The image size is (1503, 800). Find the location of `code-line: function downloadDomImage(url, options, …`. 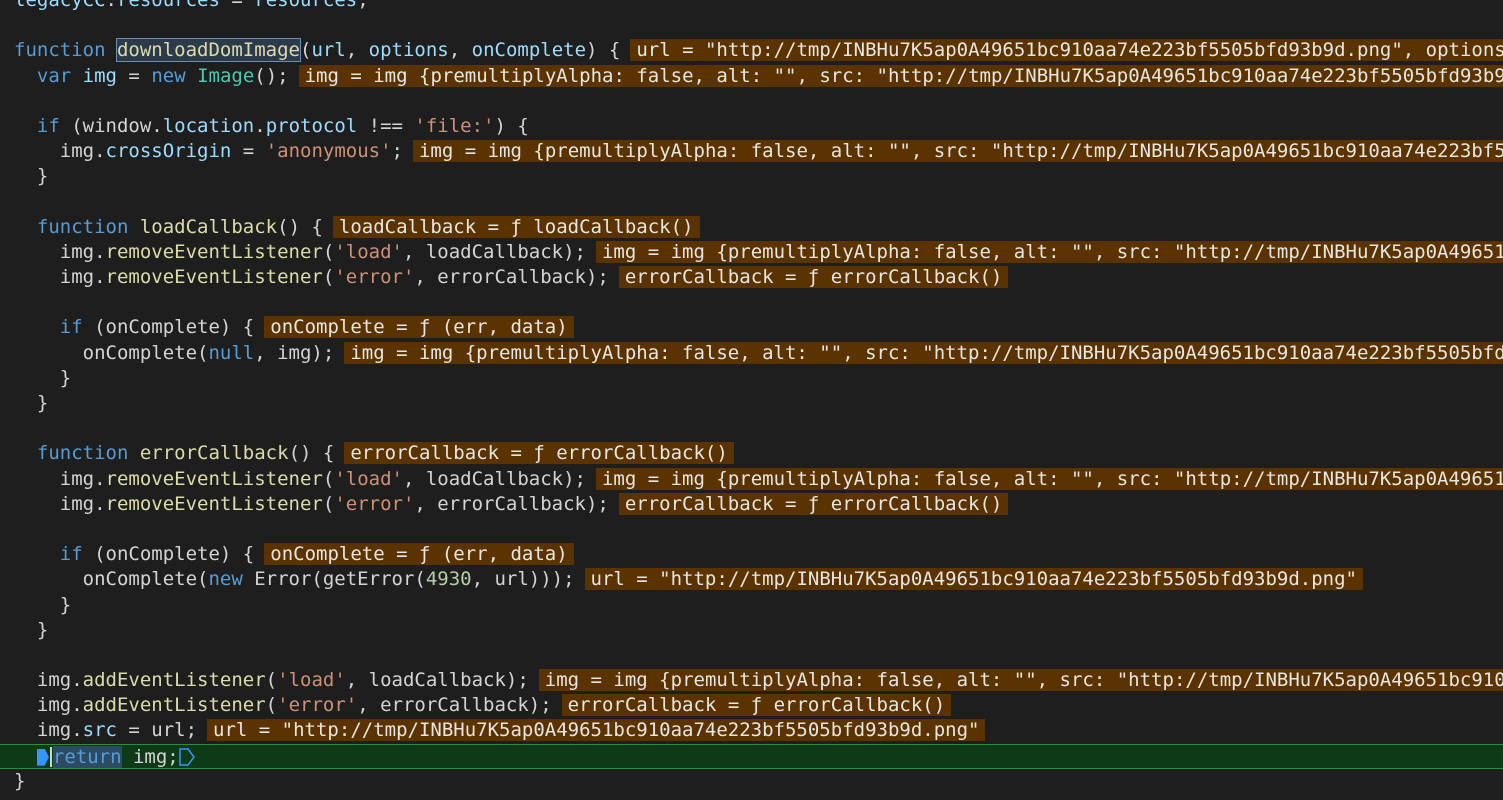

code-line: function downloadDomImage(url, options, … is located at coordinates (751, 50).